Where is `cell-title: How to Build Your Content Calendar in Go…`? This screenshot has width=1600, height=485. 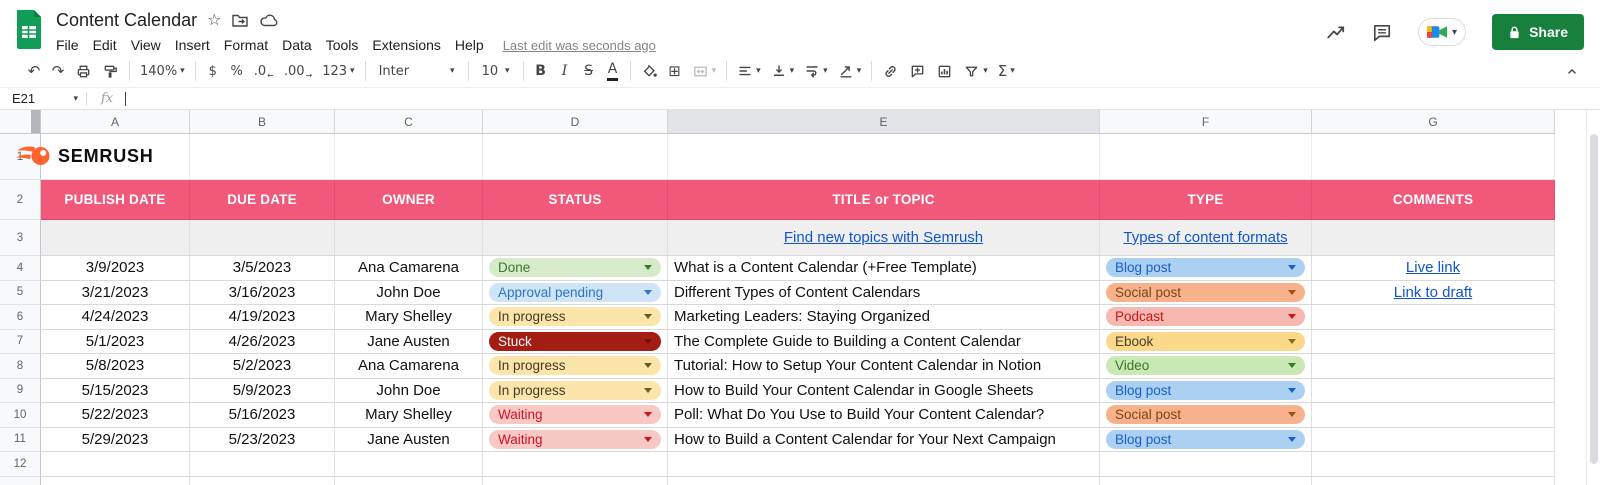
cell-title: How to Build Your Content Calendar in Go… is located at coordinates (884, 390).